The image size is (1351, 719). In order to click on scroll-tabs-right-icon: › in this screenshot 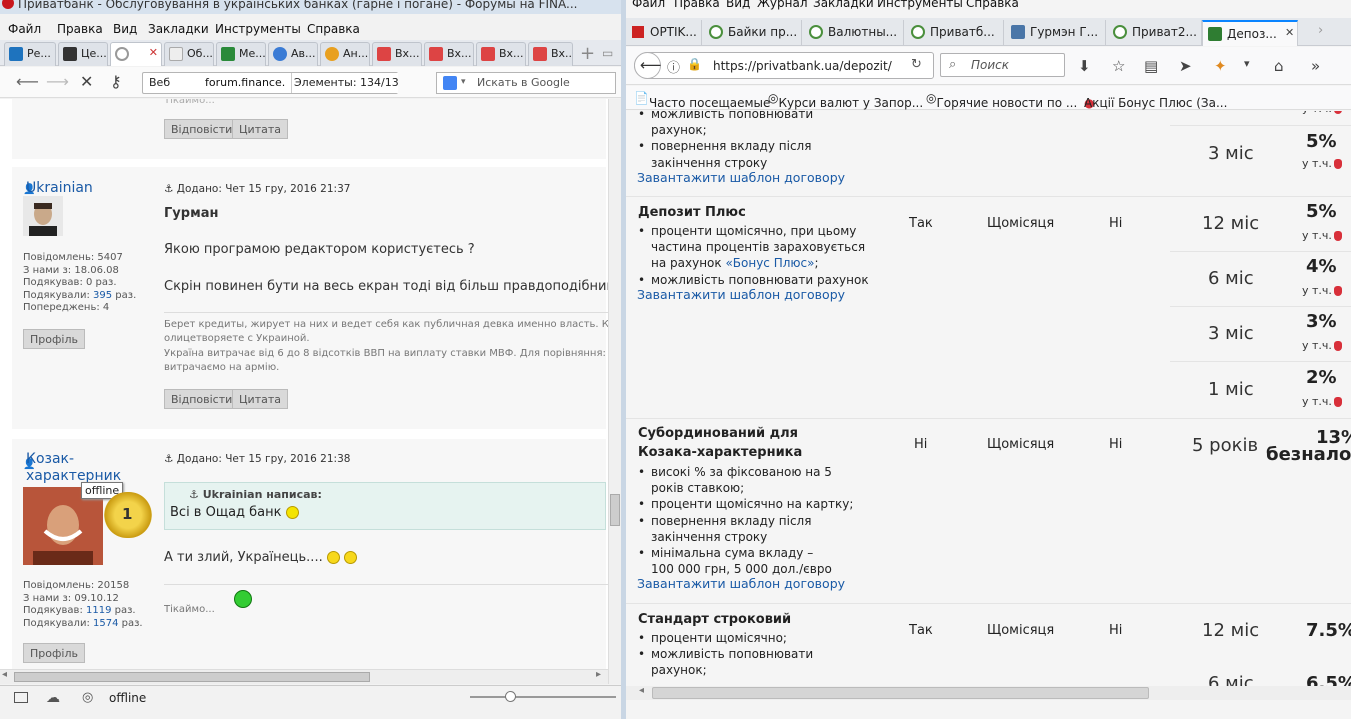, I will do `click(1320, 30)`.